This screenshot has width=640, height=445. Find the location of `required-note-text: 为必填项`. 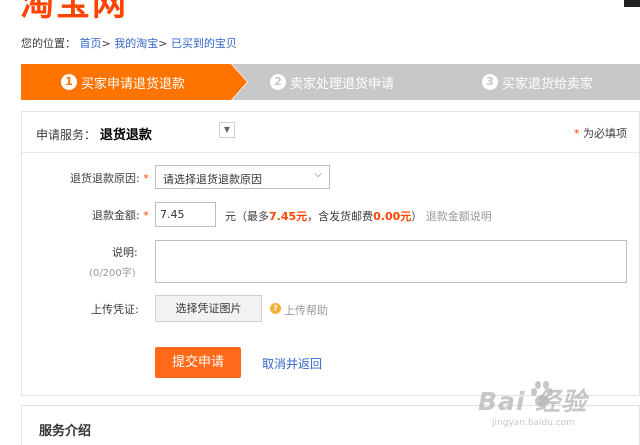

required-note-text: 为必填项 is located at coordinates (605, 133).